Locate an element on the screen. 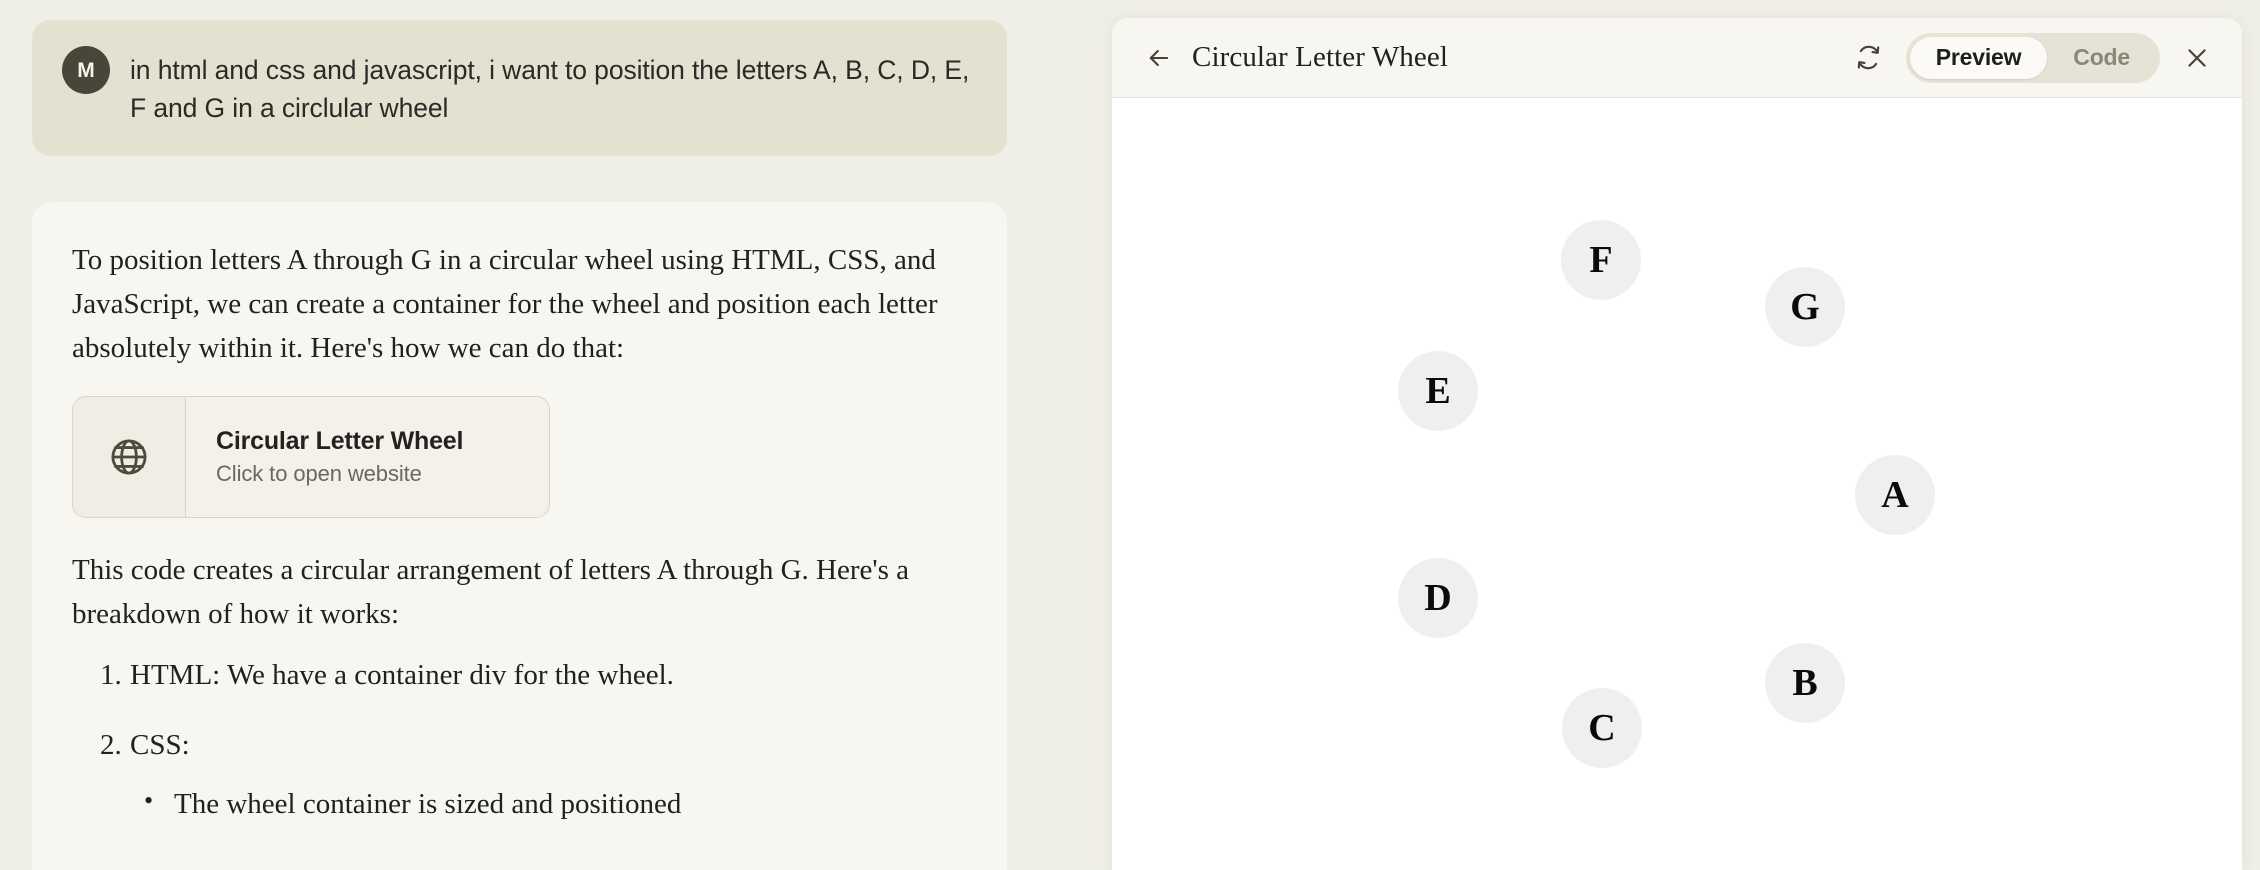 Image resolution: width=2260 pixels, height=870 pixels. back-button is located at coordinates (1159, 58).